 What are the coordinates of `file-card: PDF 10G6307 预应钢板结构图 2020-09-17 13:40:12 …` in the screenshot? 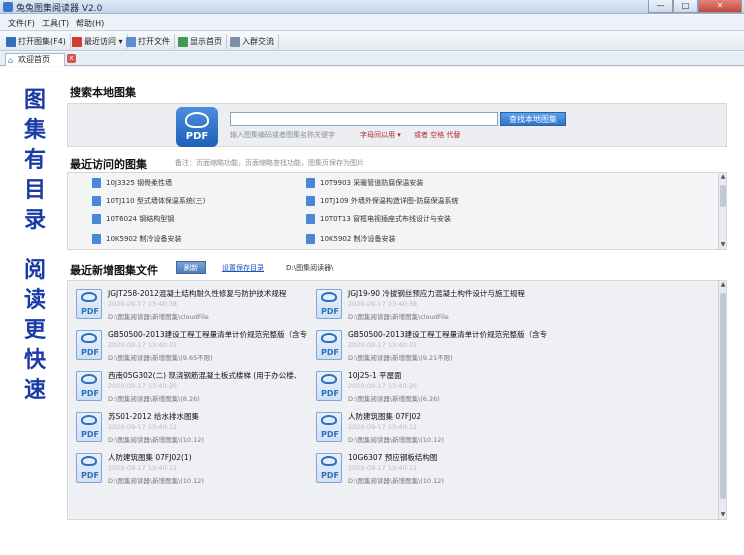 It's located at (466, 471).